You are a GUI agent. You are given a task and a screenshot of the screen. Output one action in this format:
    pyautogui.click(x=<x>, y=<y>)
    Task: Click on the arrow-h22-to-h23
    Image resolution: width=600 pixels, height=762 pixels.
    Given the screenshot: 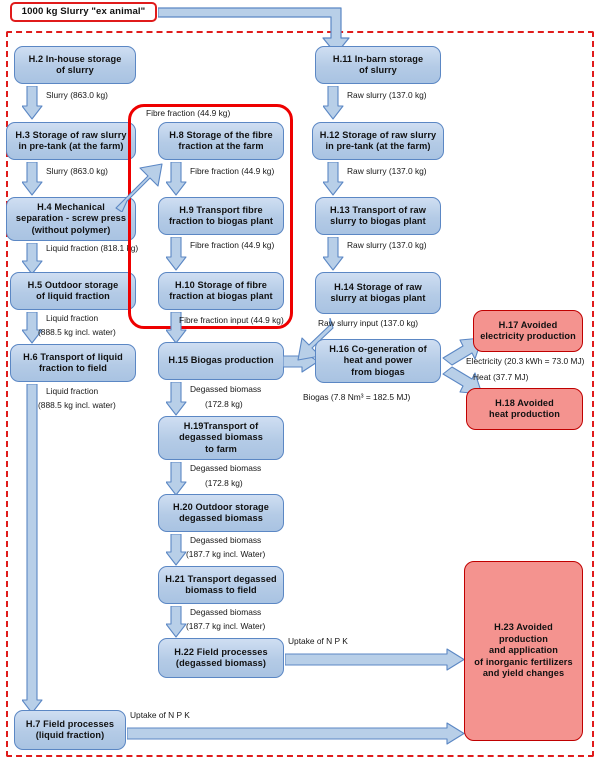 What is the action you would take?
    pyautogui.click(x=375, y=660)
    